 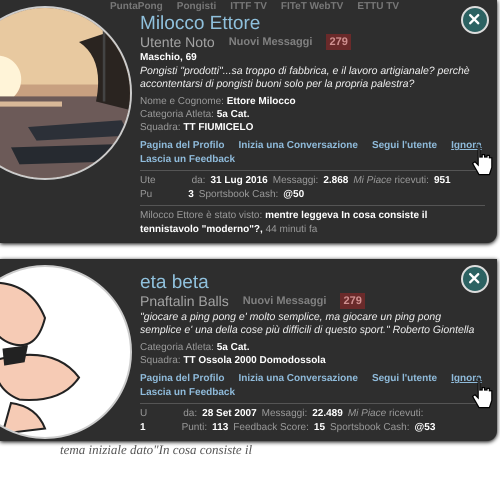 I want to click on stat-value: 31 Lug 2016, so click(x=239, y=181).